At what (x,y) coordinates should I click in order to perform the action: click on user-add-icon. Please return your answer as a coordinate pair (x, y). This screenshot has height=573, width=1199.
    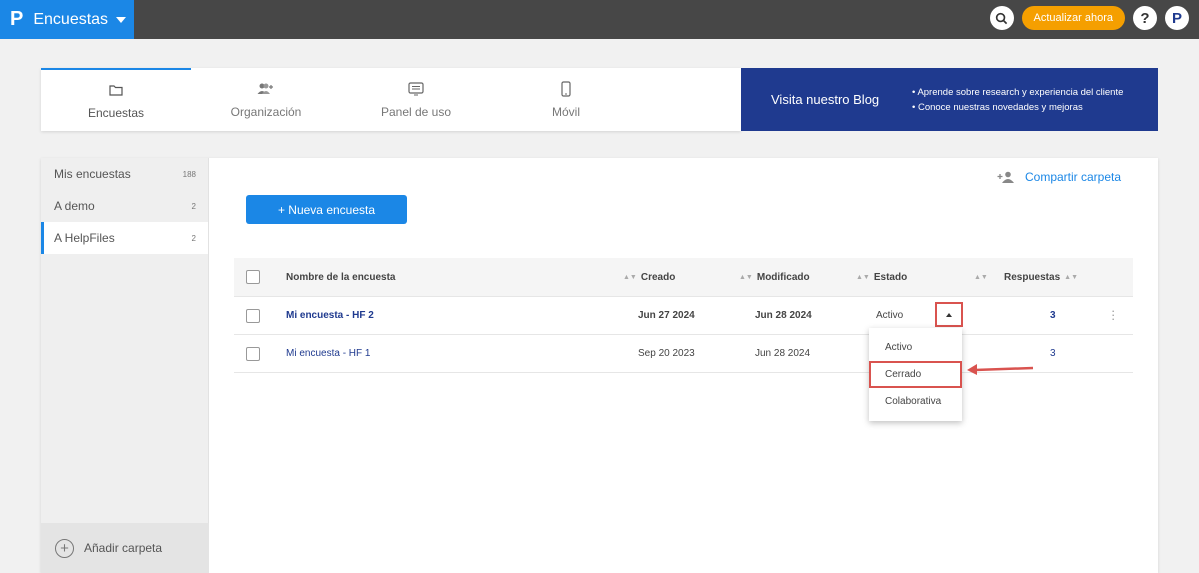
    Looking at the image, I should click on (1005, 177).